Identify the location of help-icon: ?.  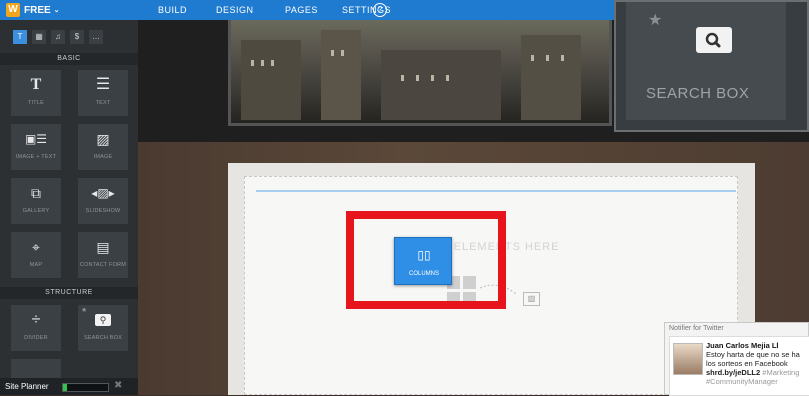
(380, 10).